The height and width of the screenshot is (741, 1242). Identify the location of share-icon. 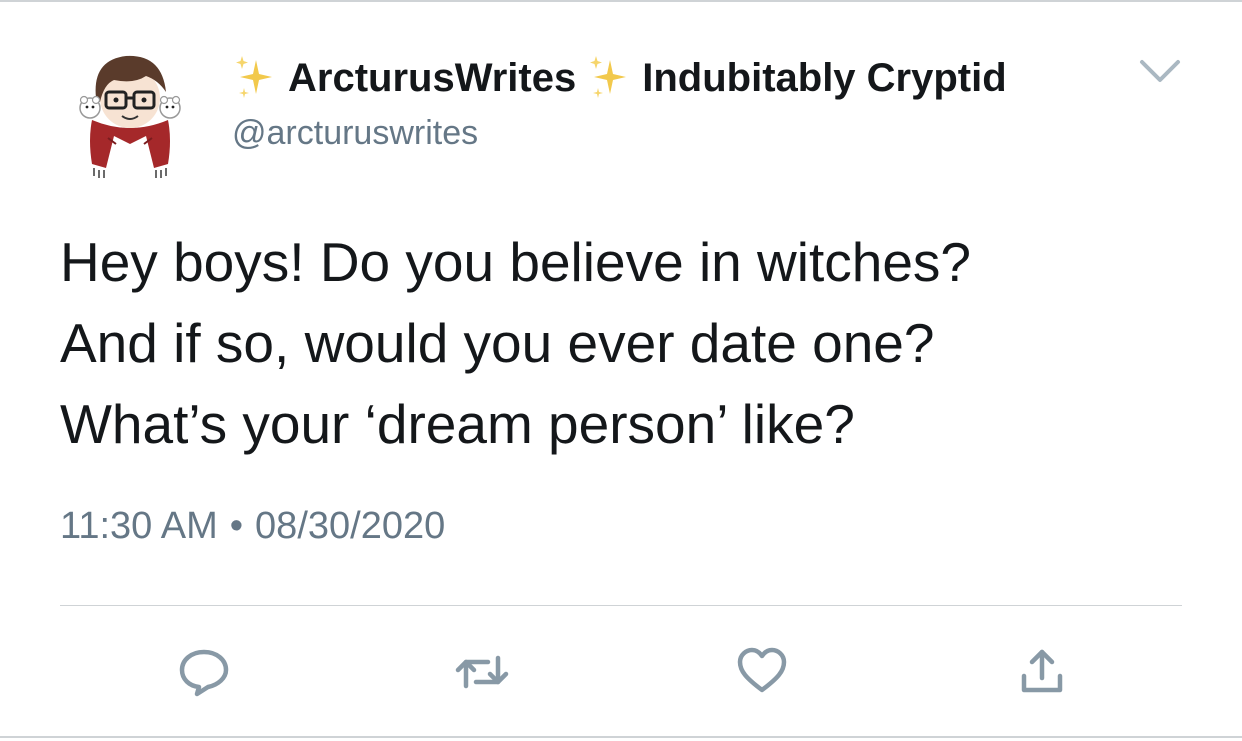
(1042, 671).